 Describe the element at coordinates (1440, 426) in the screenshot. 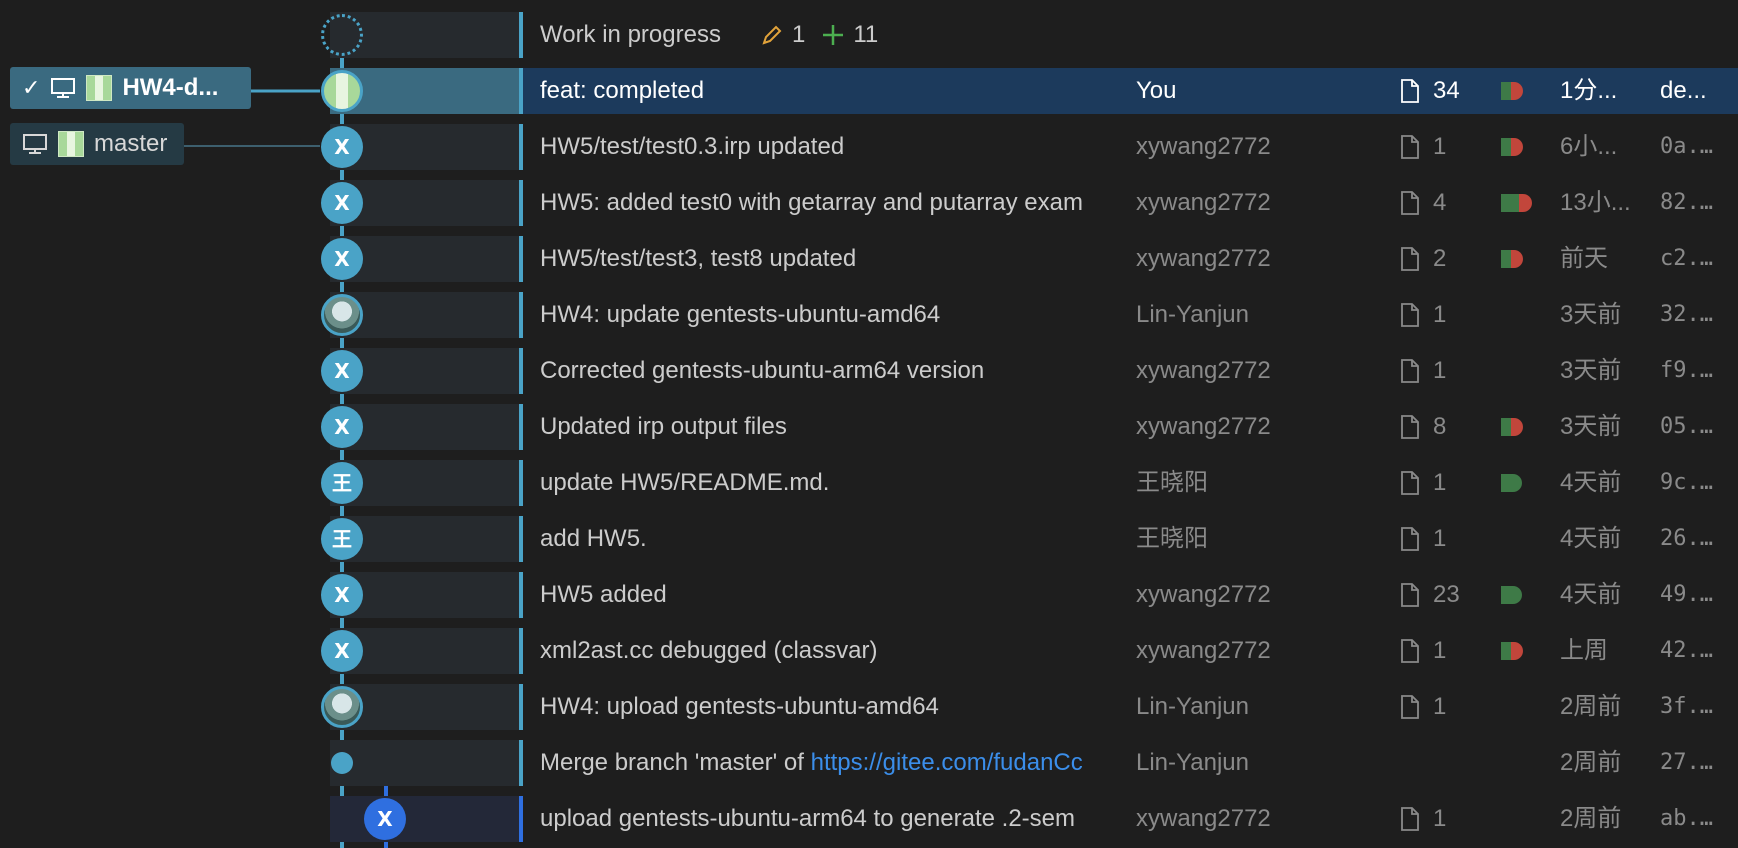

I see `files-changed-count: 8` at that location.